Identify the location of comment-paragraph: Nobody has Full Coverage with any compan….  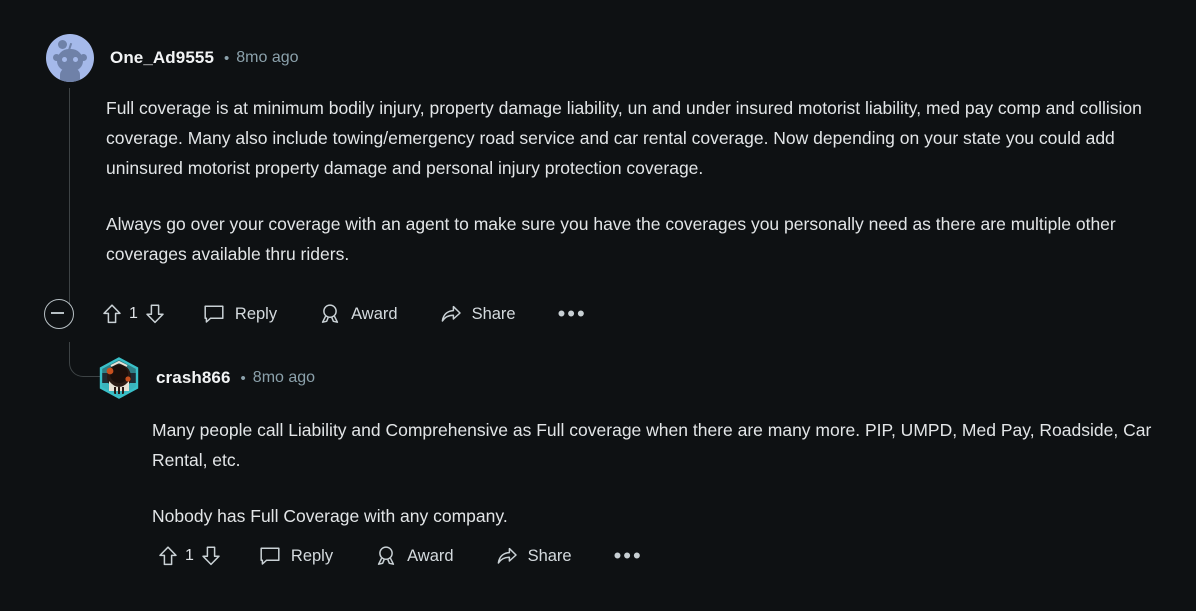
(330, 516).